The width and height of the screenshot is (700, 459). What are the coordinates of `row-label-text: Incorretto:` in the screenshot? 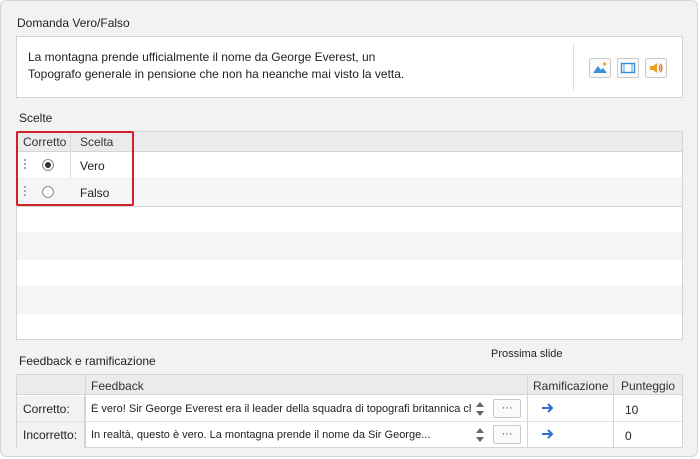 It's located at (50, 435).